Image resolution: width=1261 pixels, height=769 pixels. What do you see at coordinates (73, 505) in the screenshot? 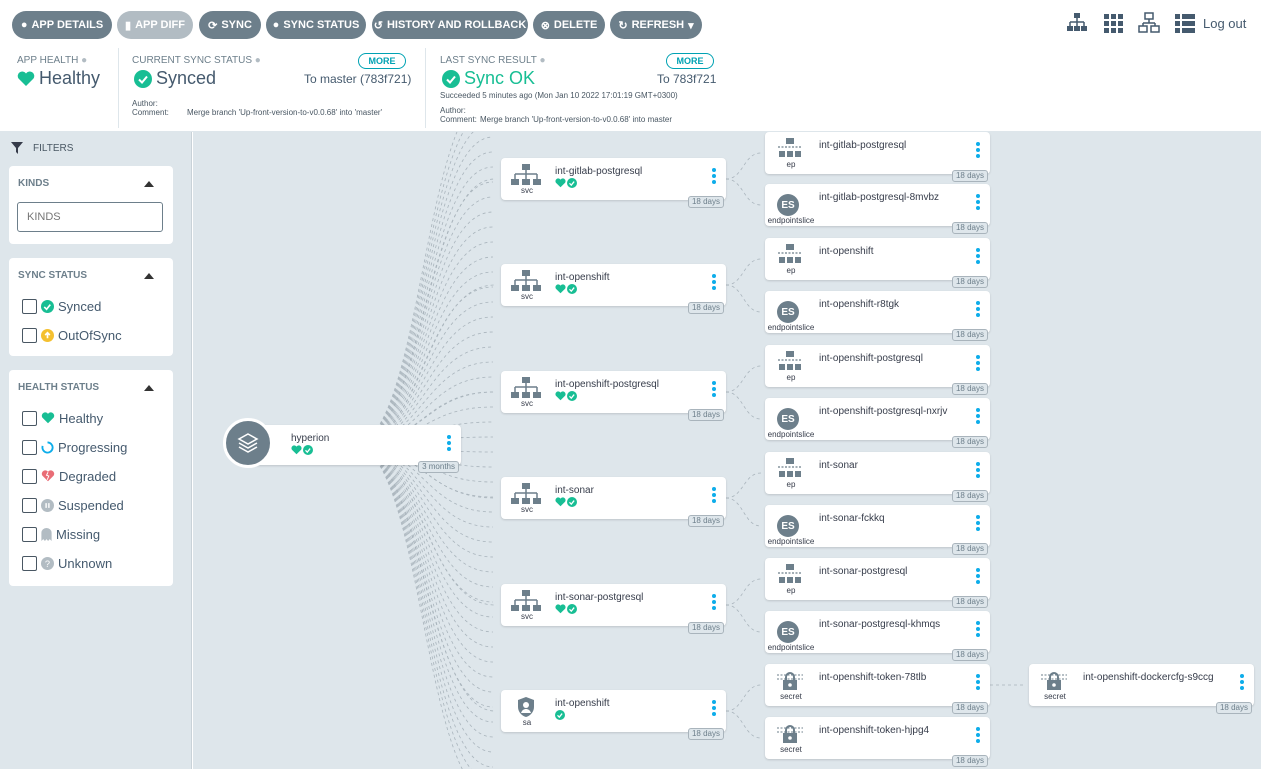
I see `filter-suspended: Suspended` at bounding box center [73, 505].